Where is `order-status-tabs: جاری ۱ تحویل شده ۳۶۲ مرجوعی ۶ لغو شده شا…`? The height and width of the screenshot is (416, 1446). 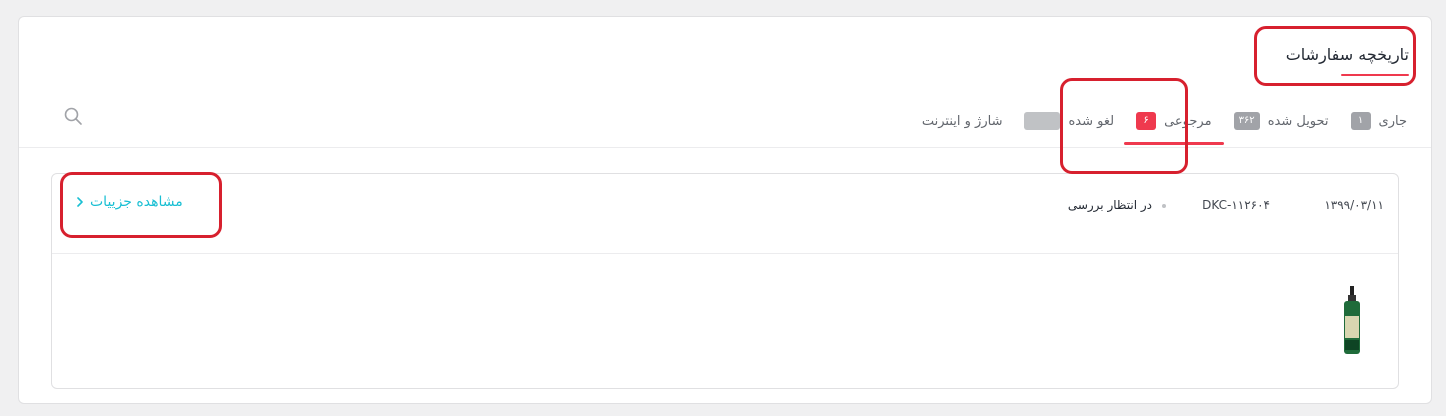
order-status-tabs: جاری ۱ تحویل شده ۳۶۲ مرجوعی ۶ لغو شده شا… is located at coordinates (1164, 123).